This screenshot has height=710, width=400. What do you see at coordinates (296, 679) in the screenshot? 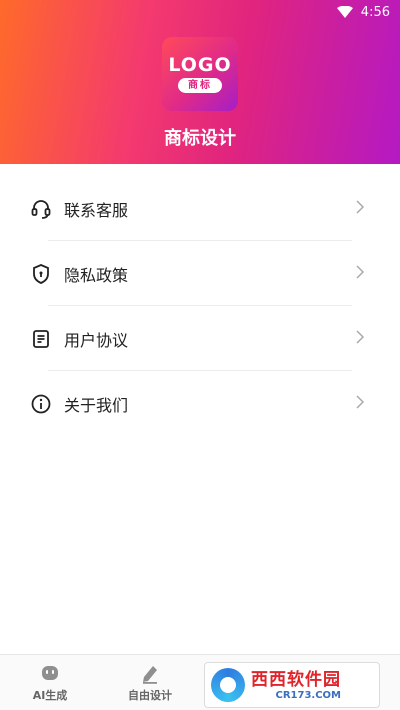
I see `watermark-brand: 西西软件园` at bounding box center [296, 679].